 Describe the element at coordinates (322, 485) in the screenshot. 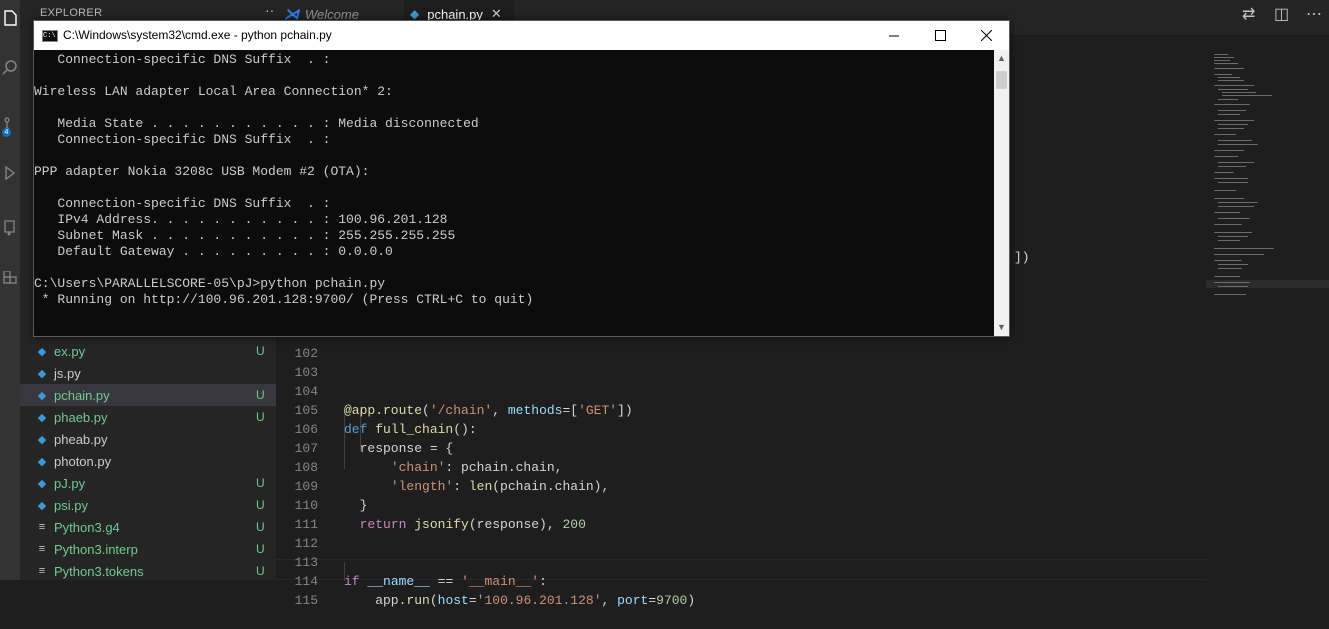

I see `code-line: 109 }` at that location.